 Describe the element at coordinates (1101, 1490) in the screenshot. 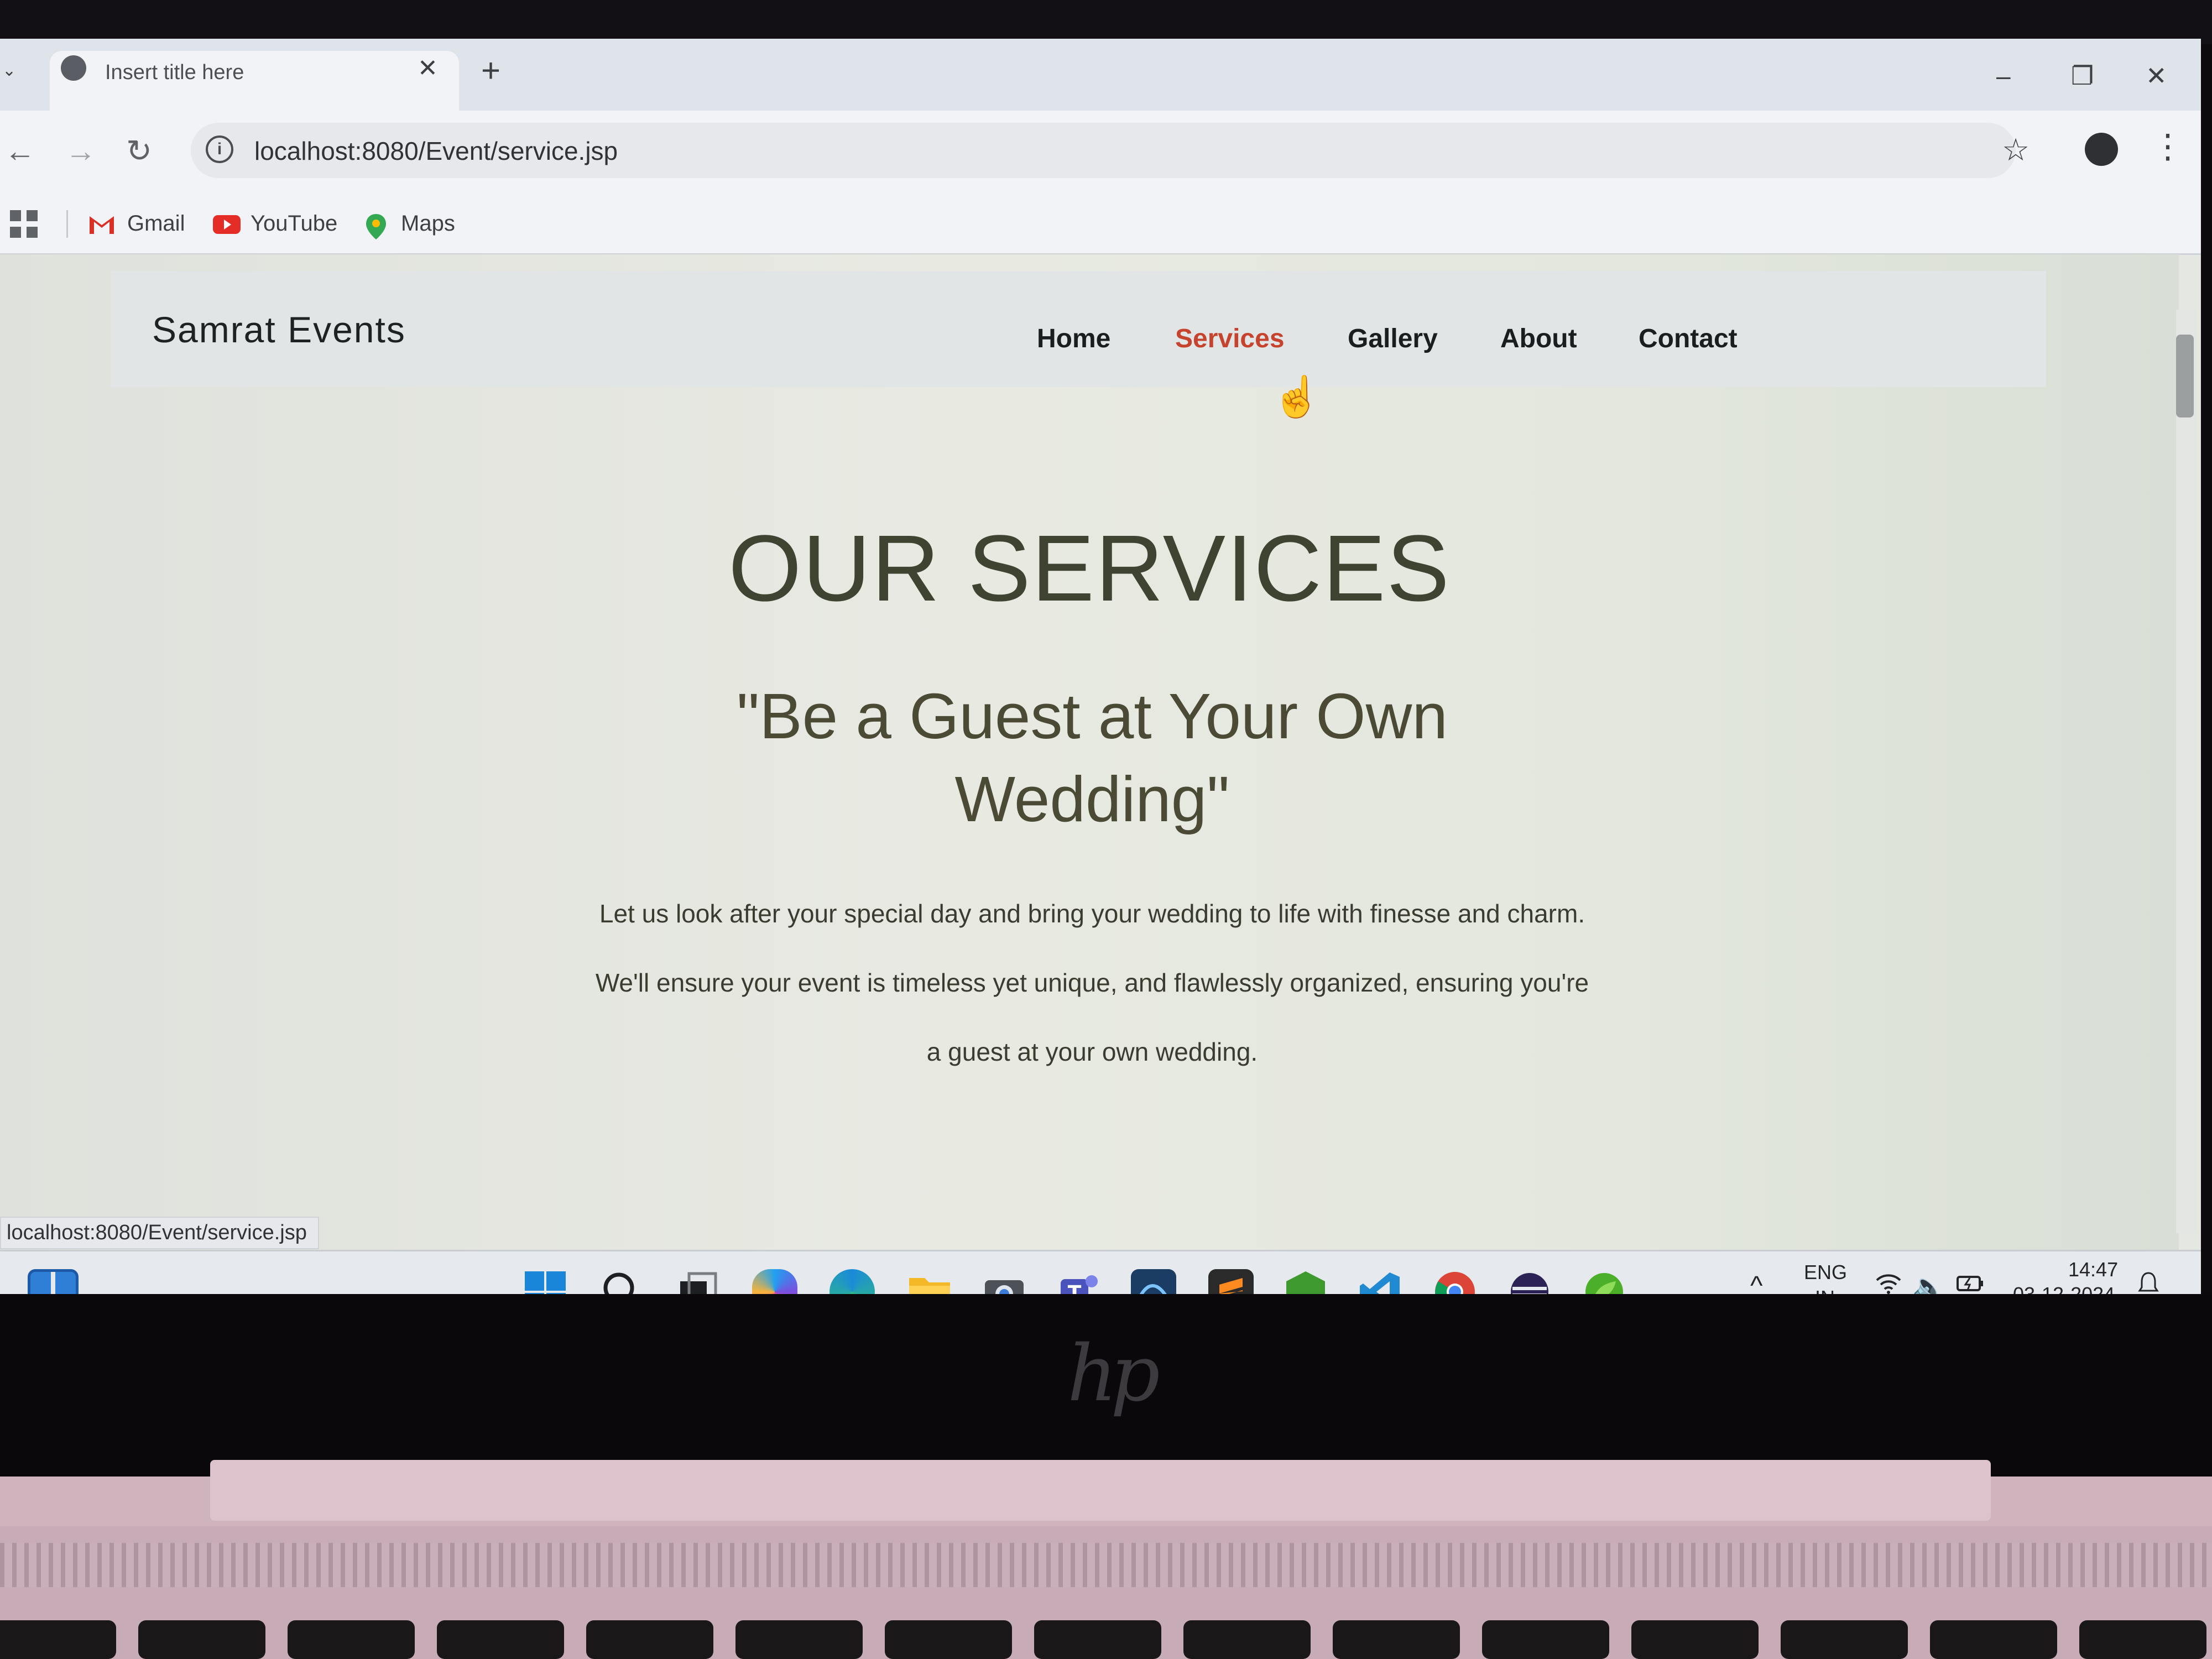

I see `laptop-hinge-bar` at that location.